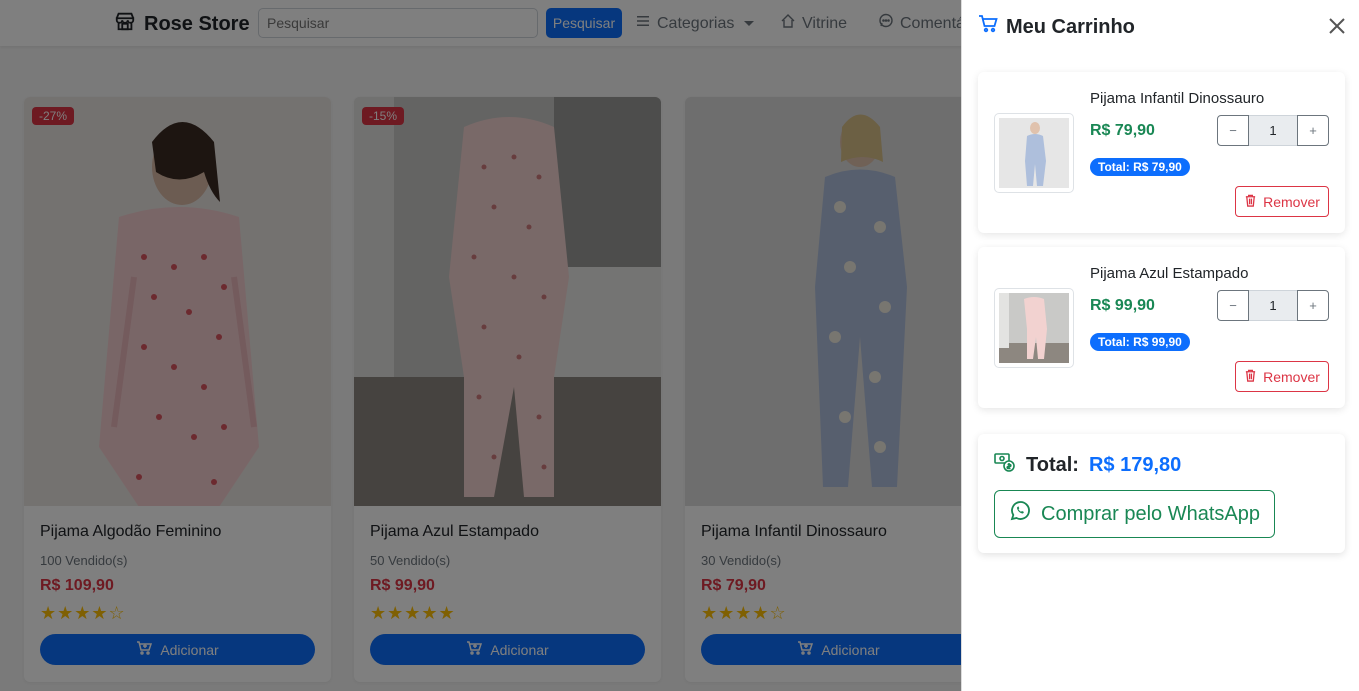  I want to click on cart-item-name: Pijama Infantil Dinossauro, so click(1177, 98).